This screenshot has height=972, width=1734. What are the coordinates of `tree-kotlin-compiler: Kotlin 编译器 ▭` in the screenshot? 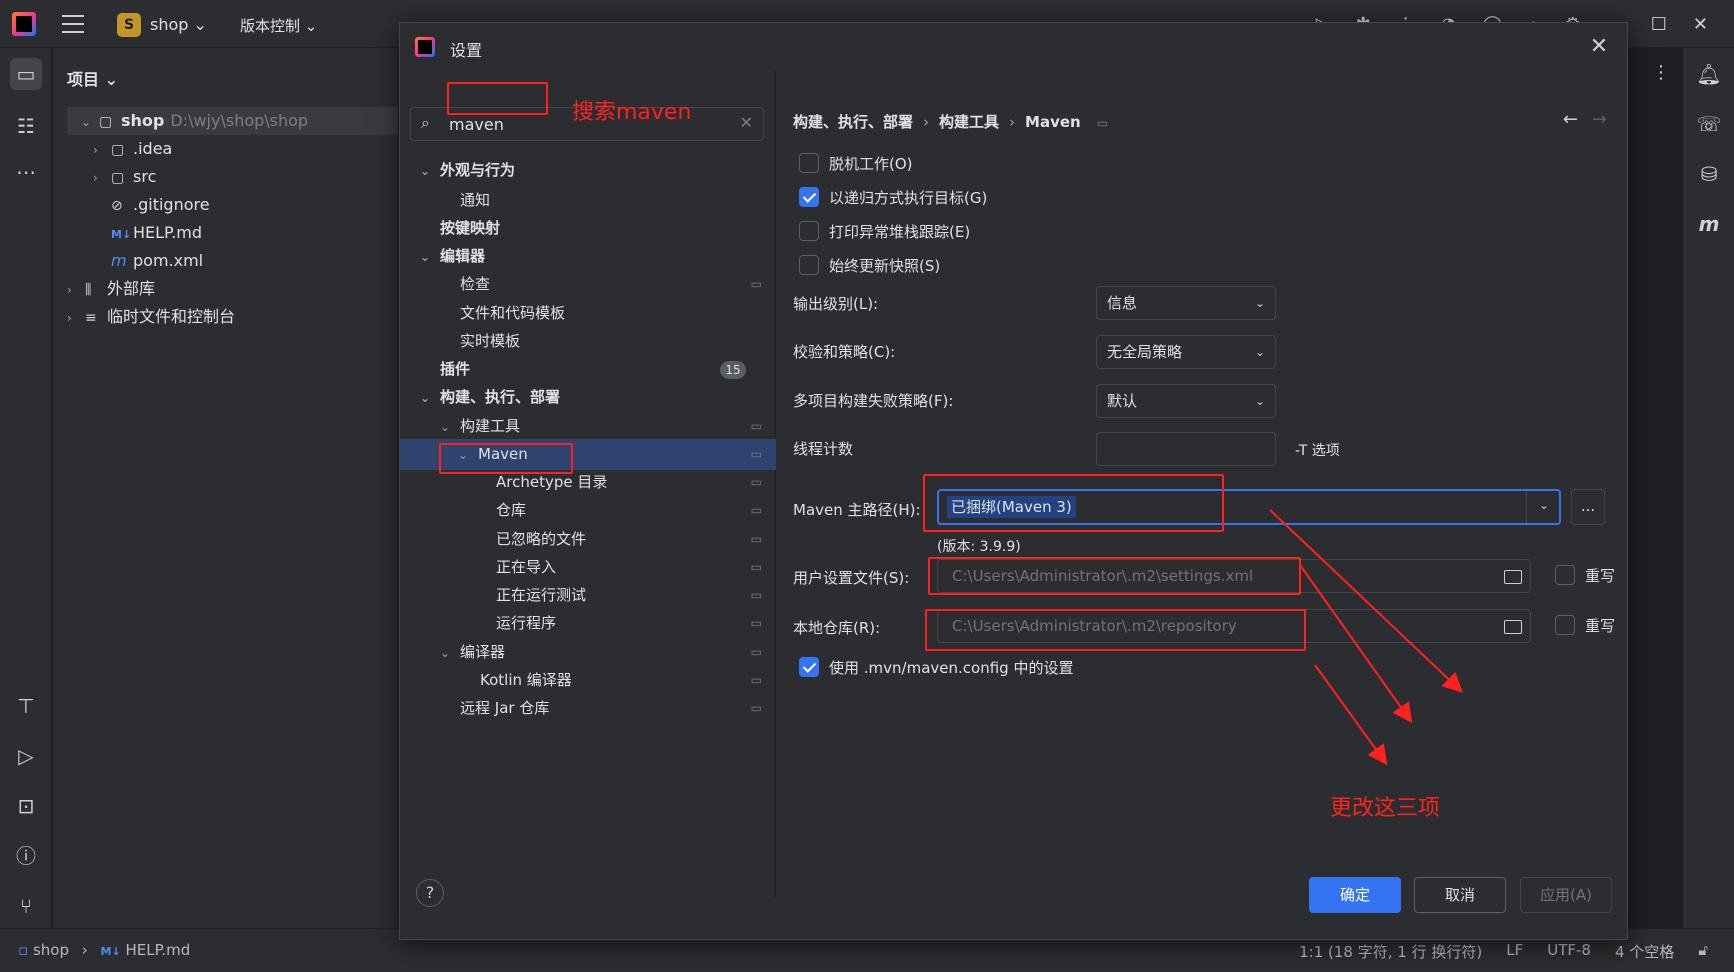 It's located at (588, 680).